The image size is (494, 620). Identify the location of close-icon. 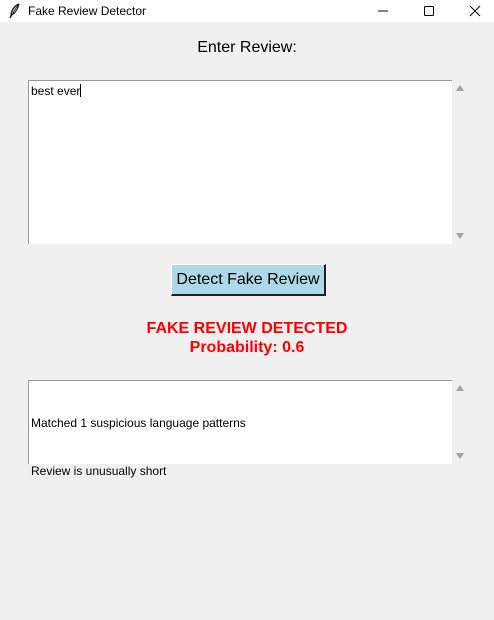
(475, 11).